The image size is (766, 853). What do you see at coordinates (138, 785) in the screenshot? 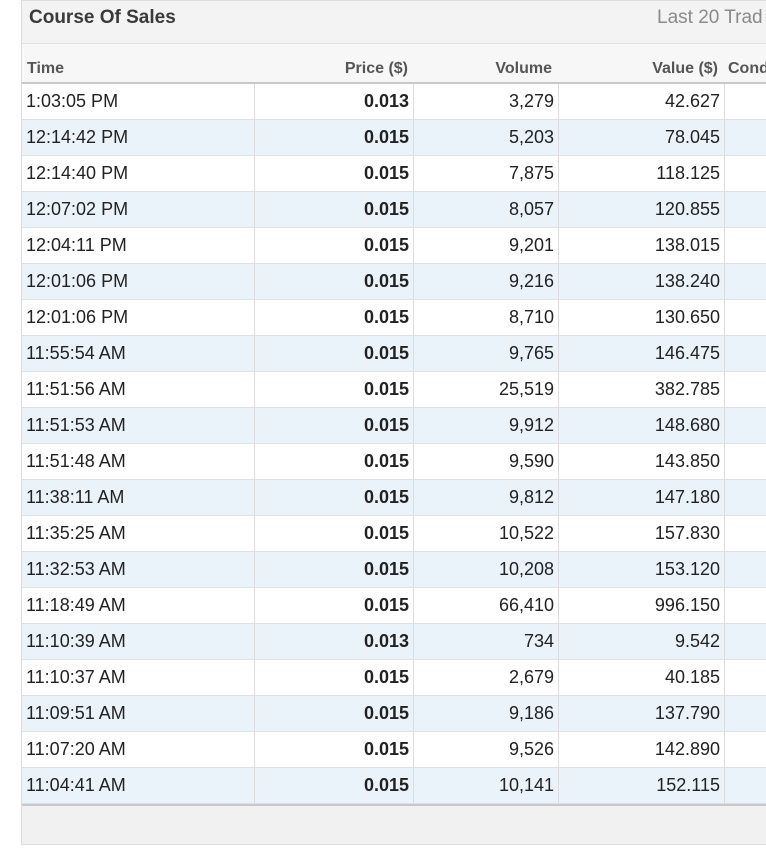
I see `trade-time: 11:04:41 AM` at bounding box center [138, 785].